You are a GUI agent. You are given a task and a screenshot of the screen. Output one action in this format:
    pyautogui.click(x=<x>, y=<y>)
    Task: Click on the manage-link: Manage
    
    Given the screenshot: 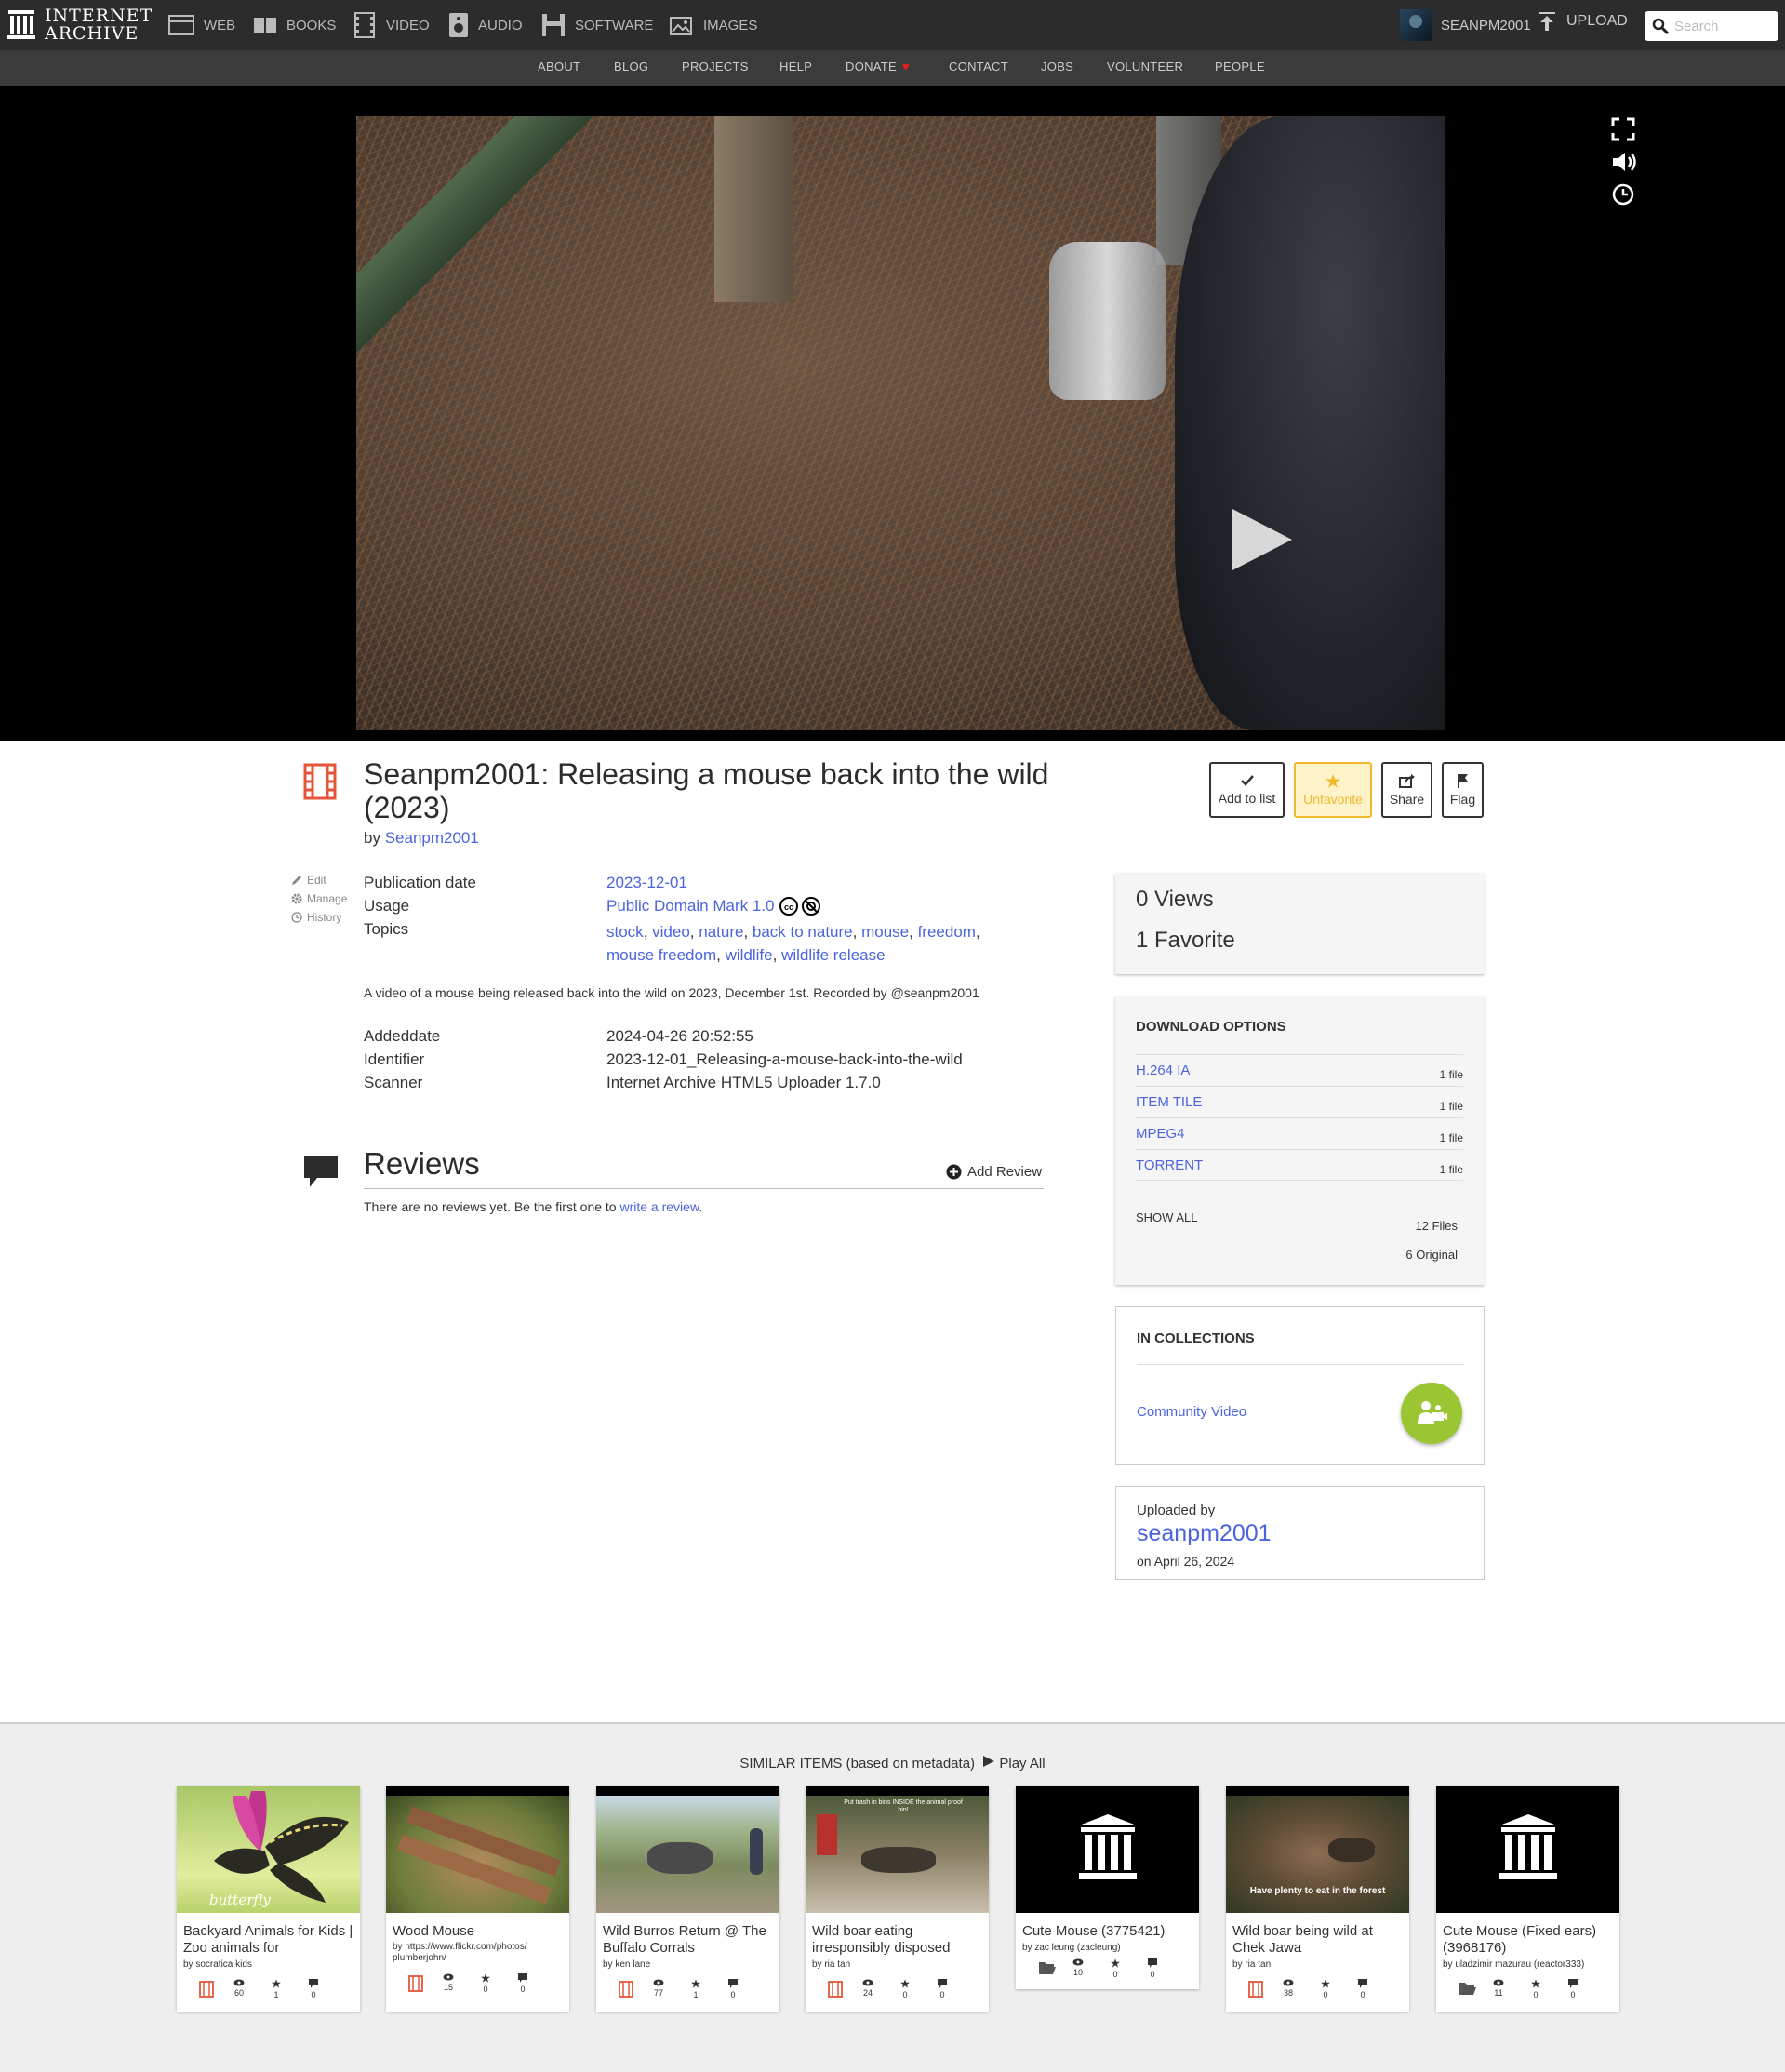 What is the action you would take?
    pyautogui.click(x=319, y=899)
    